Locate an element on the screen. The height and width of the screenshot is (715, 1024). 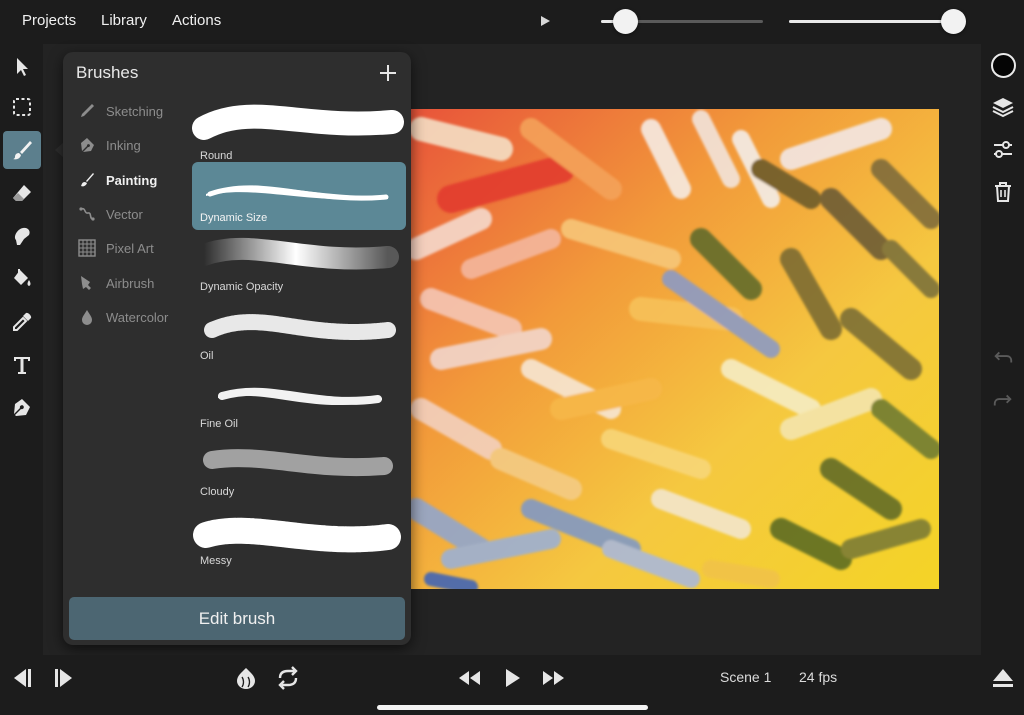
next-frame-icon is located at coordinates (65, 678).